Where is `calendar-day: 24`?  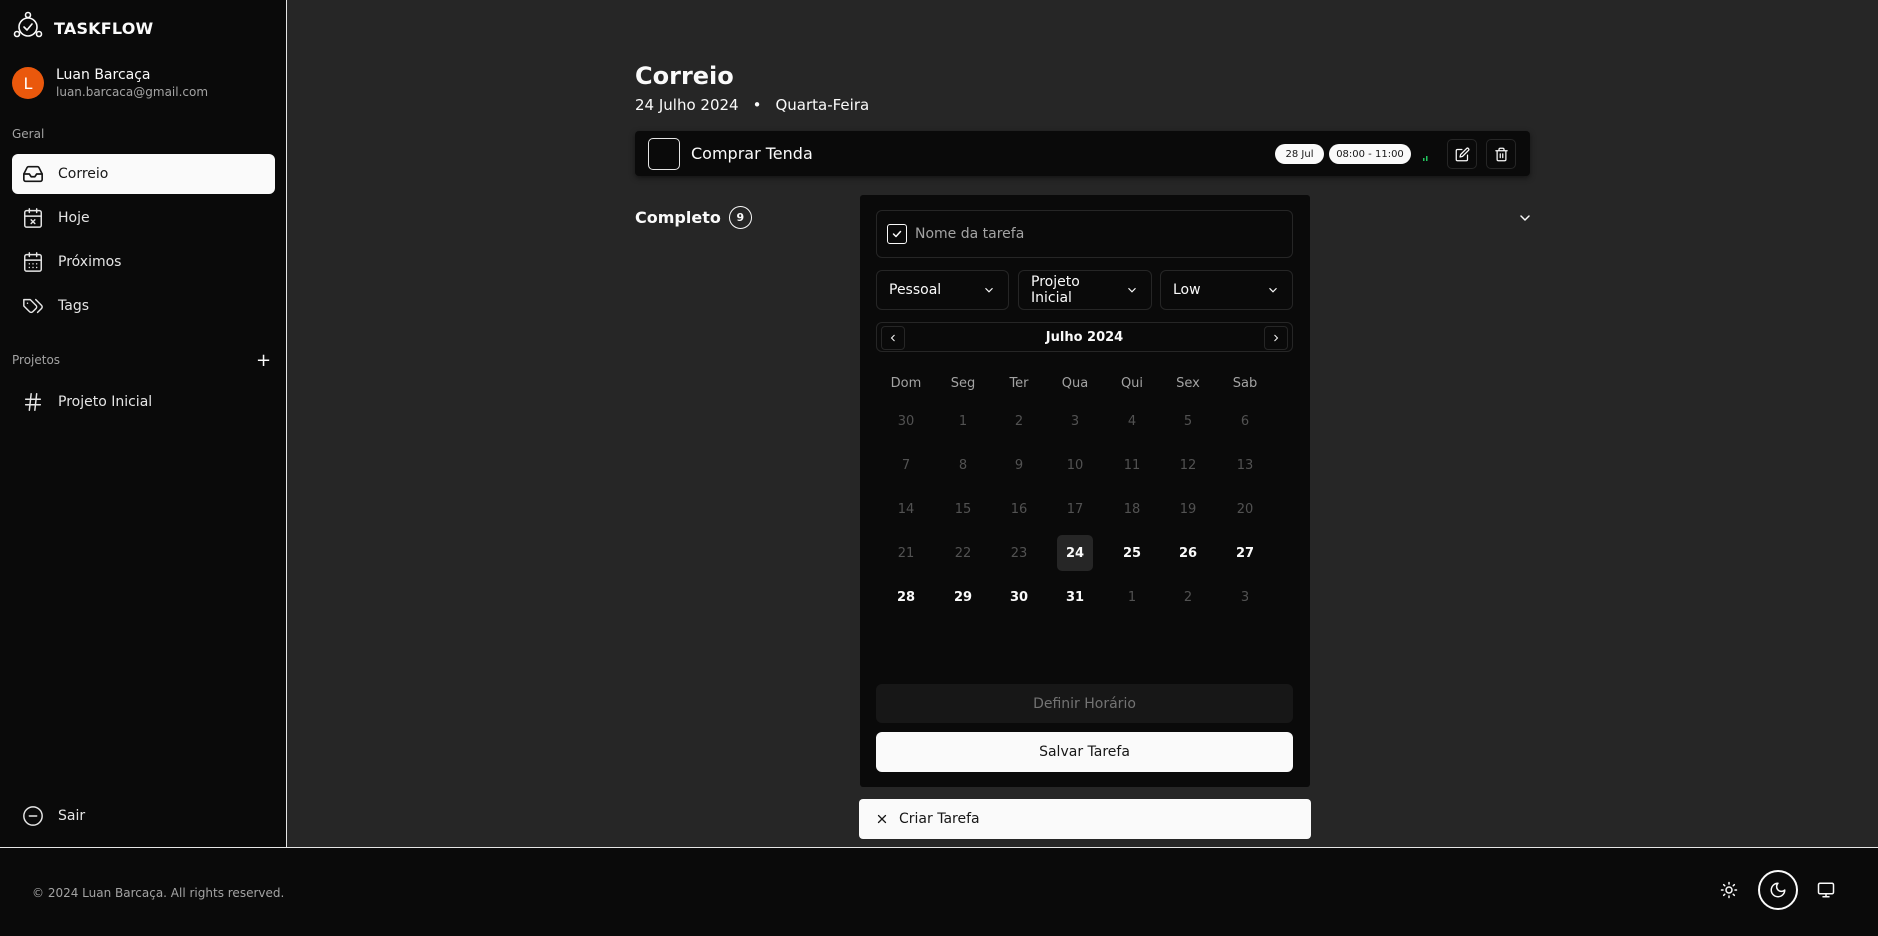 calendar-day: 24 is located at coordinates (1075, 553).